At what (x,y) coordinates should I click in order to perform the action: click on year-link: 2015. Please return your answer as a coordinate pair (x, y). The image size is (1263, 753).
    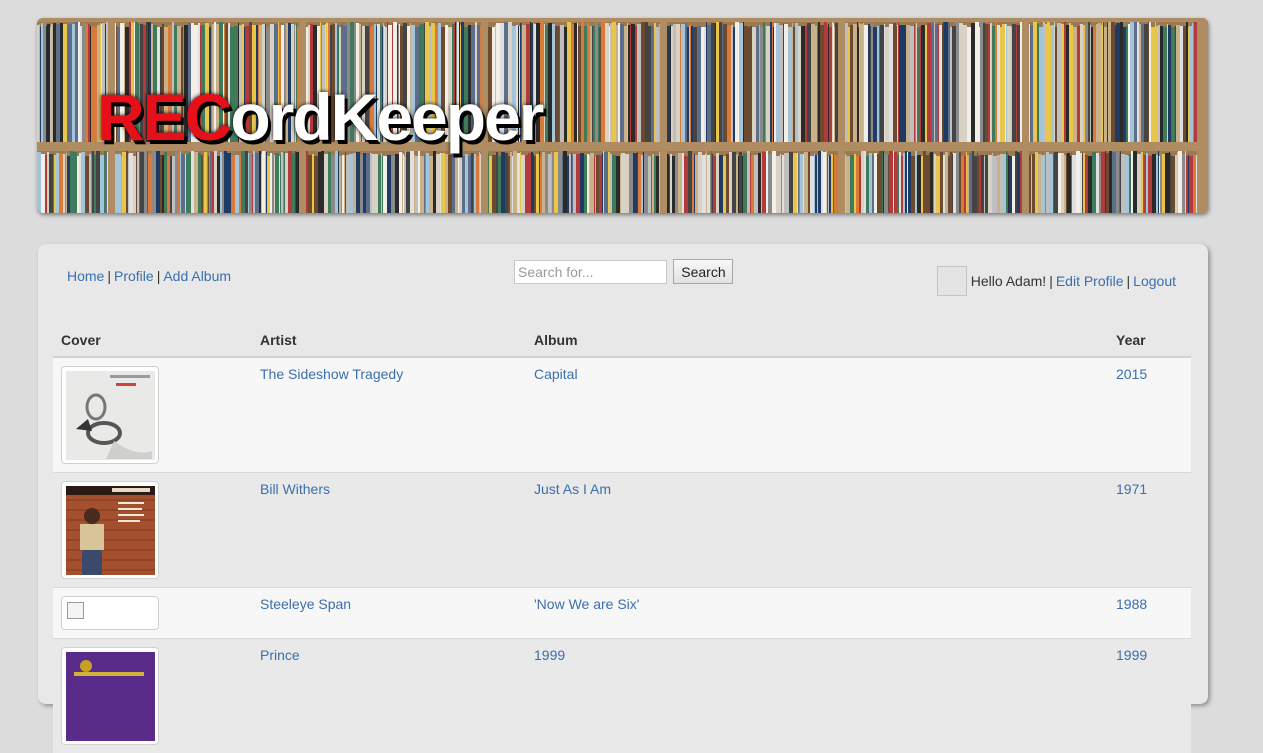
    Looking at the image, I should click on (1131, 374).